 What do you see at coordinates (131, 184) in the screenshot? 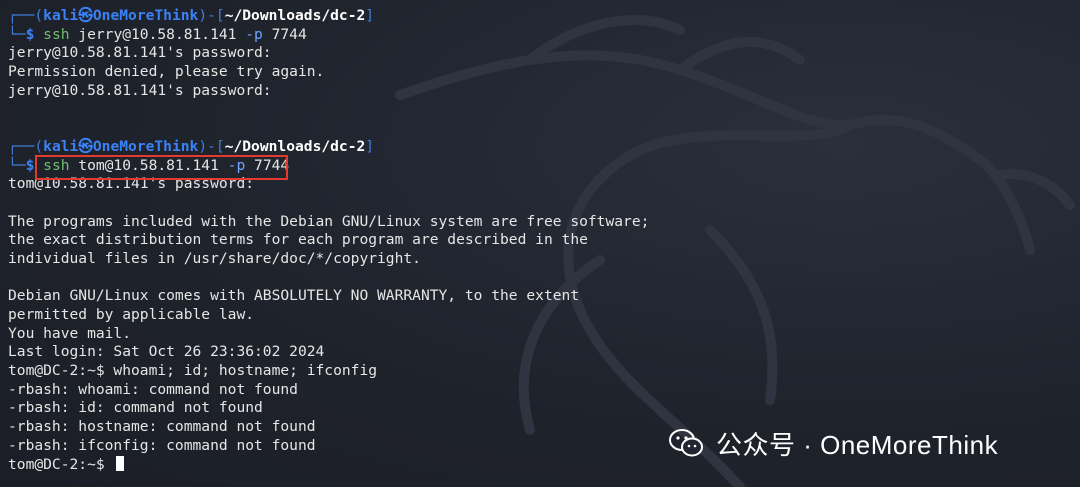
I see `output-line: tom@10.58.81.141's password:` at bounding box center [131, 184].